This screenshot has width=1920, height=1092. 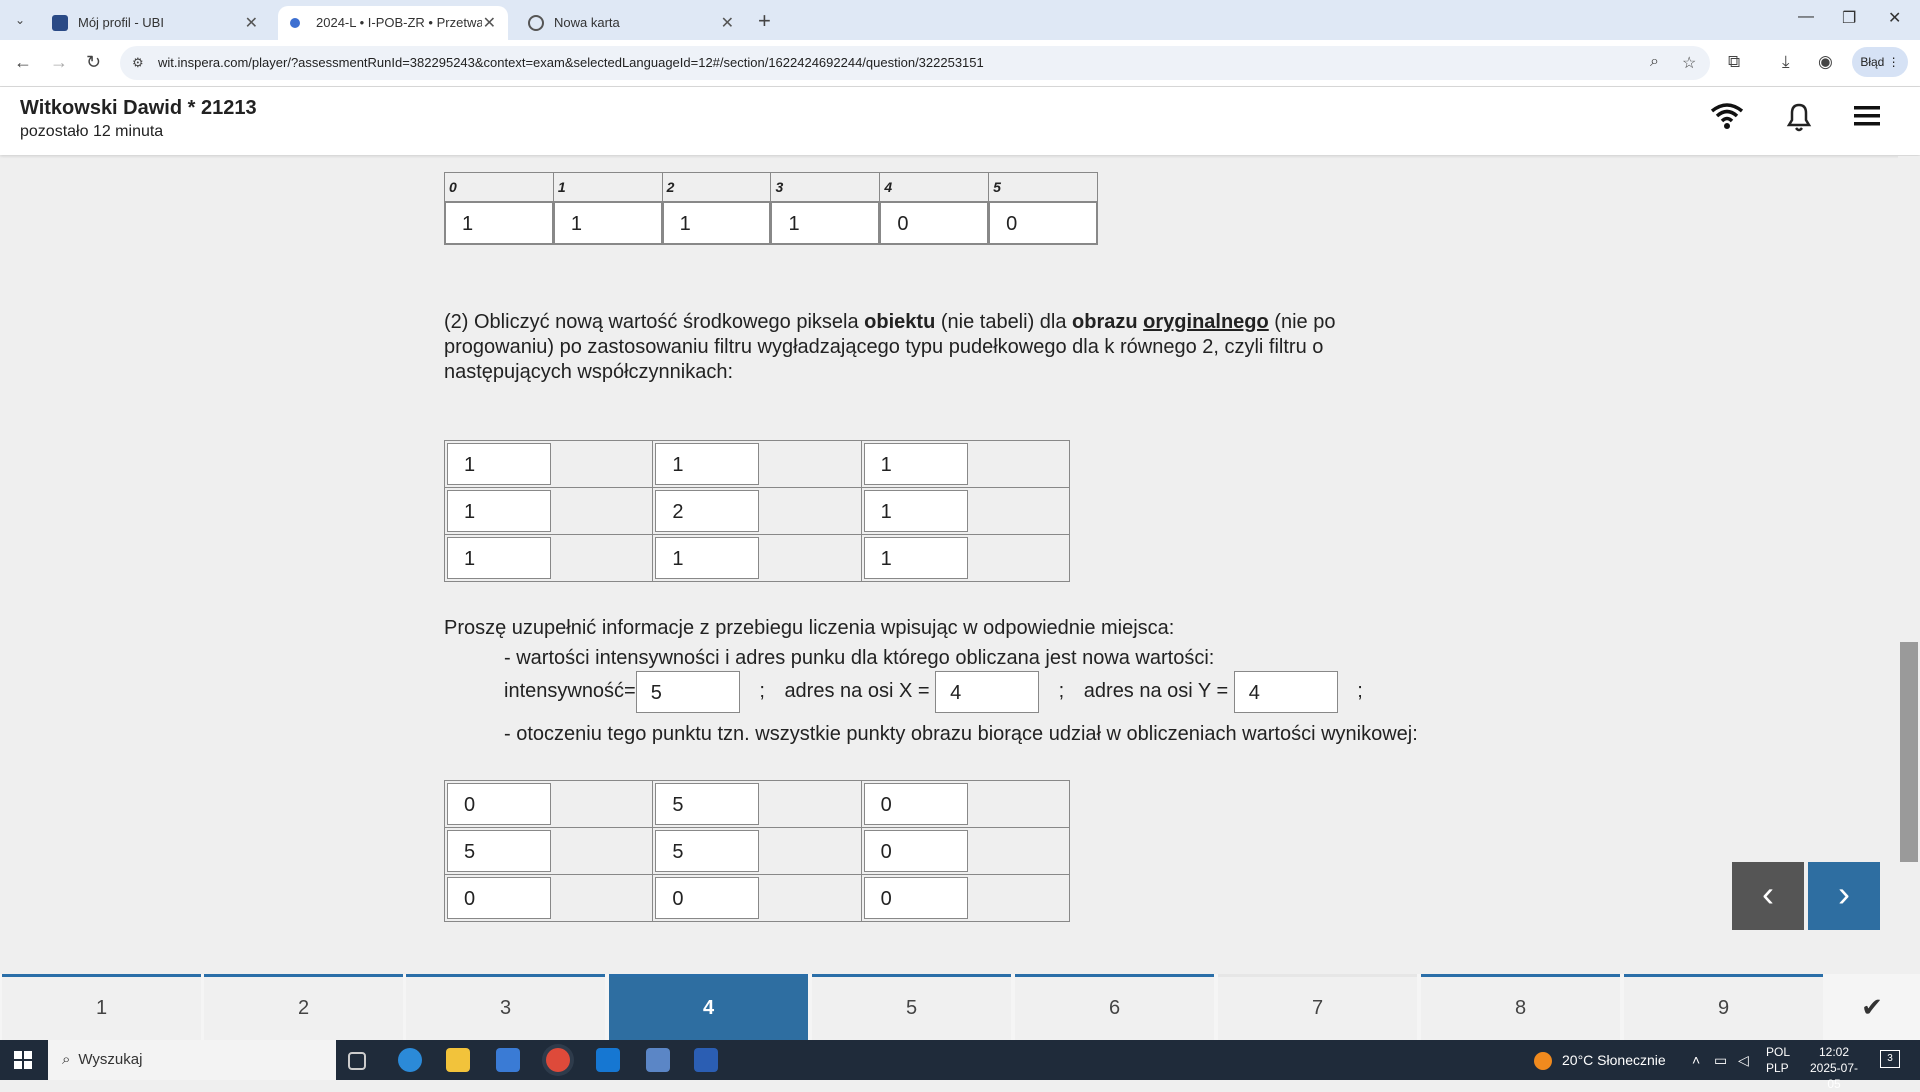 What do you see at coordinates (1872, 1007) in the screenshot?
I see `finish-checkmark-icon: ✔` at bounding box center [1872, 1007].